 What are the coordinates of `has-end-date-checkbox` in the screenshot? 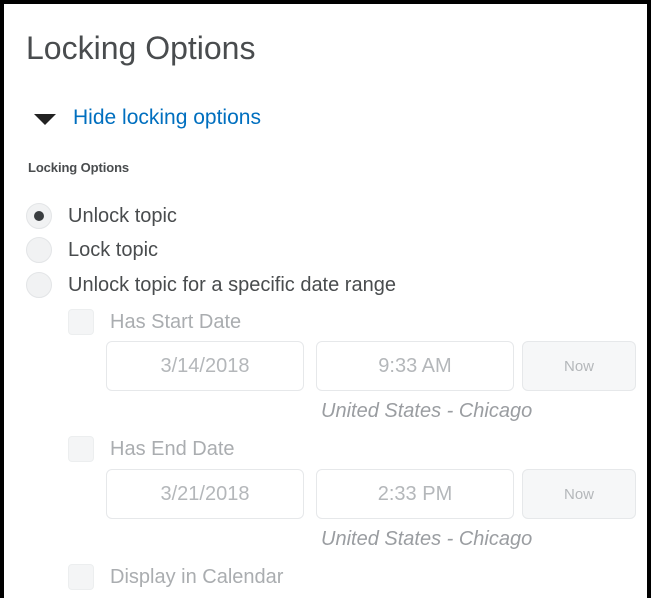 It's located at (81, 449).